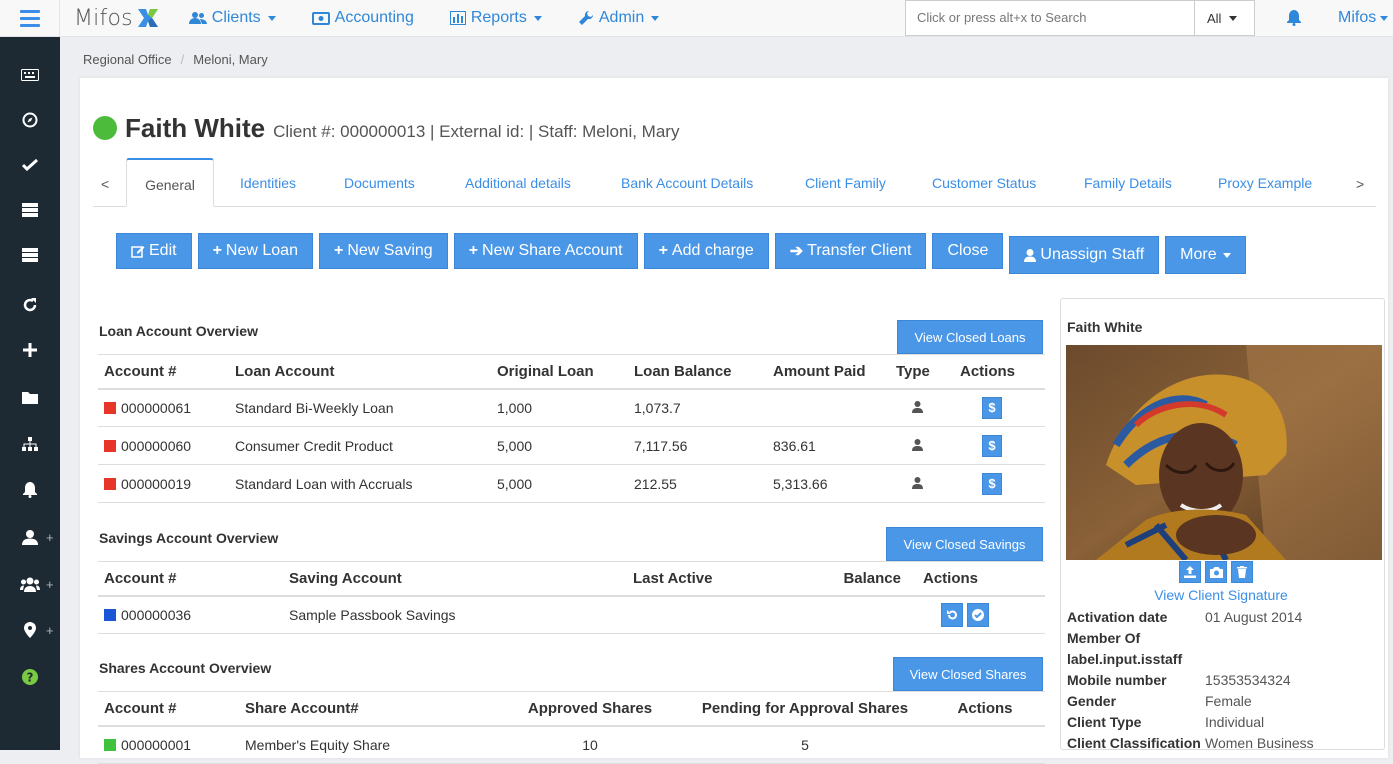  I want to click on sidebar: + + + ?, so click(30, 393).